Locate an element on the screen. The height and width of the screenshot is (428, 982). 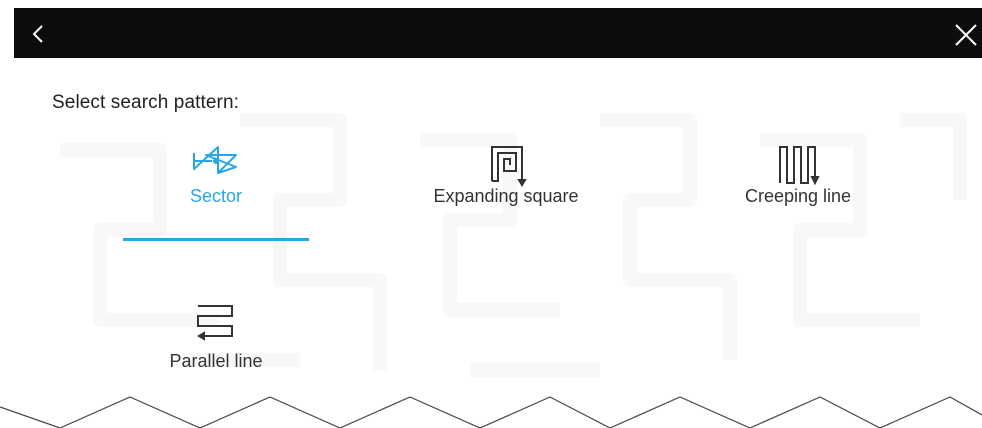
pattern-label-sector: Sector is located at coordinates (216, 196).